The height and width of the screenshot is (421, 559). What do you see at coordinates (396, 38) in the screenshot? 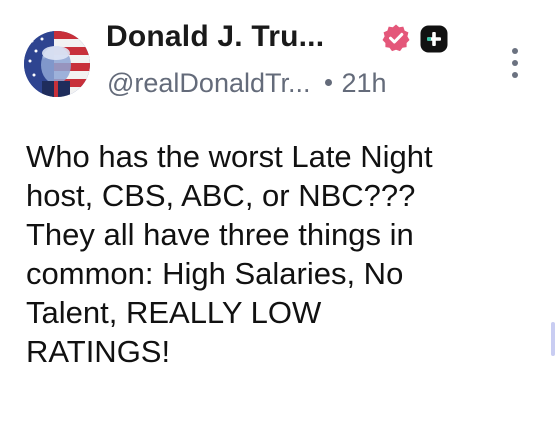
I see `verified-badge-icon` at bounding box center [396, 38].